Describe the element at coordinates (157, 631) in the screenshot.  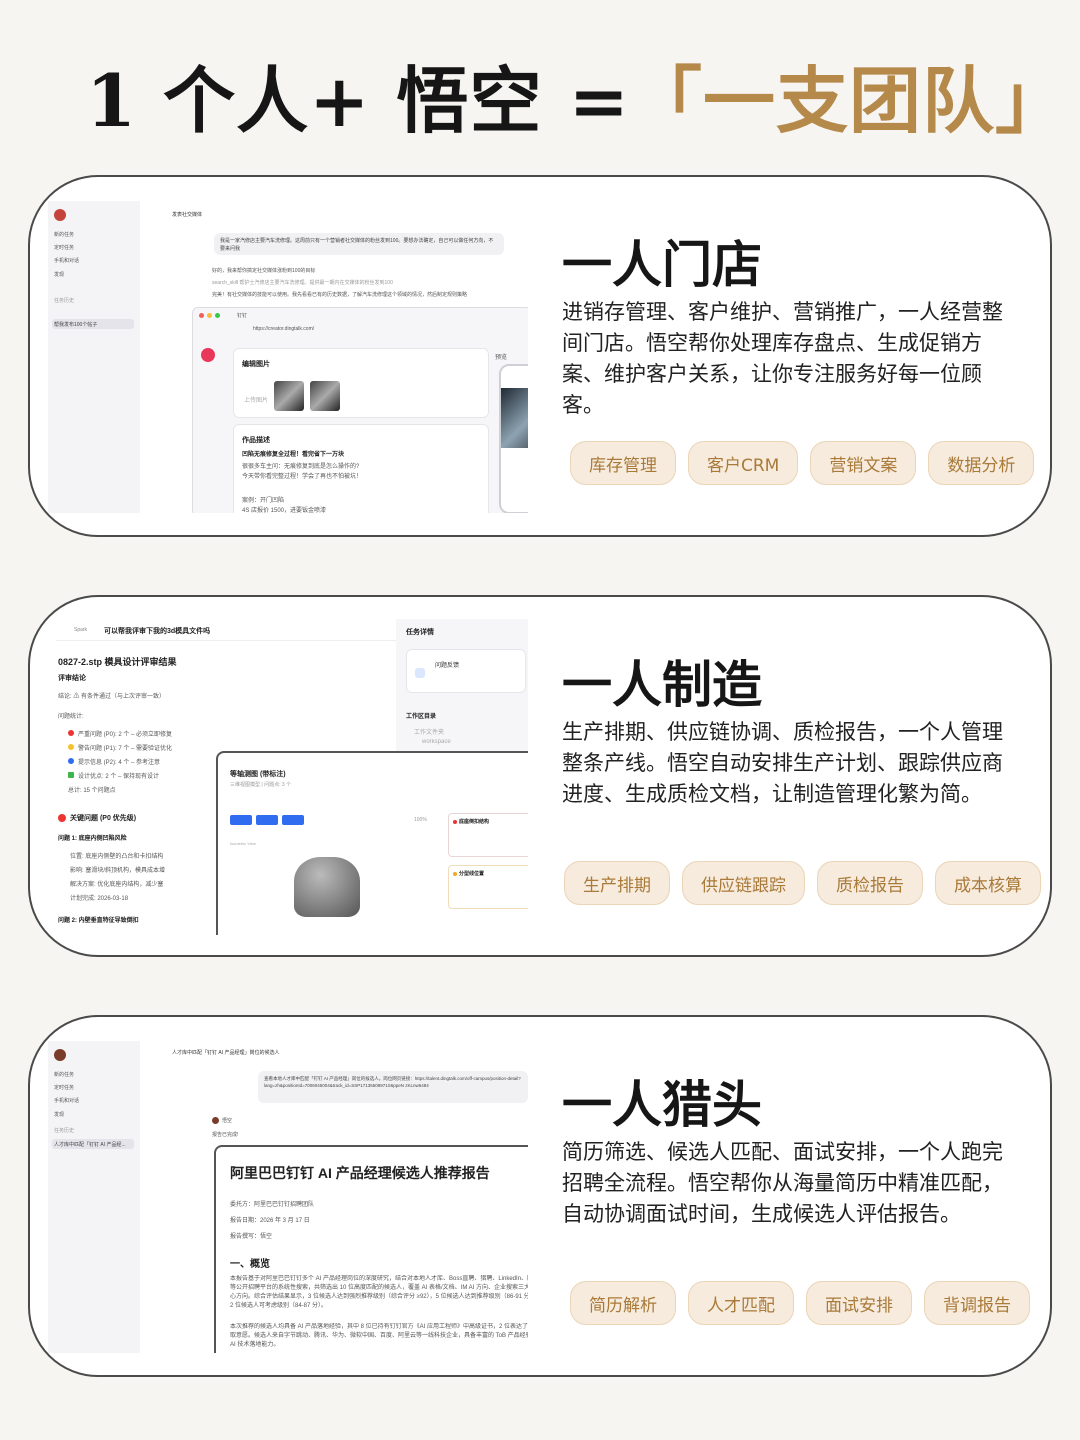
I see `chat-title: 可以帮我评审下我的3d模具文件吗` at that location.